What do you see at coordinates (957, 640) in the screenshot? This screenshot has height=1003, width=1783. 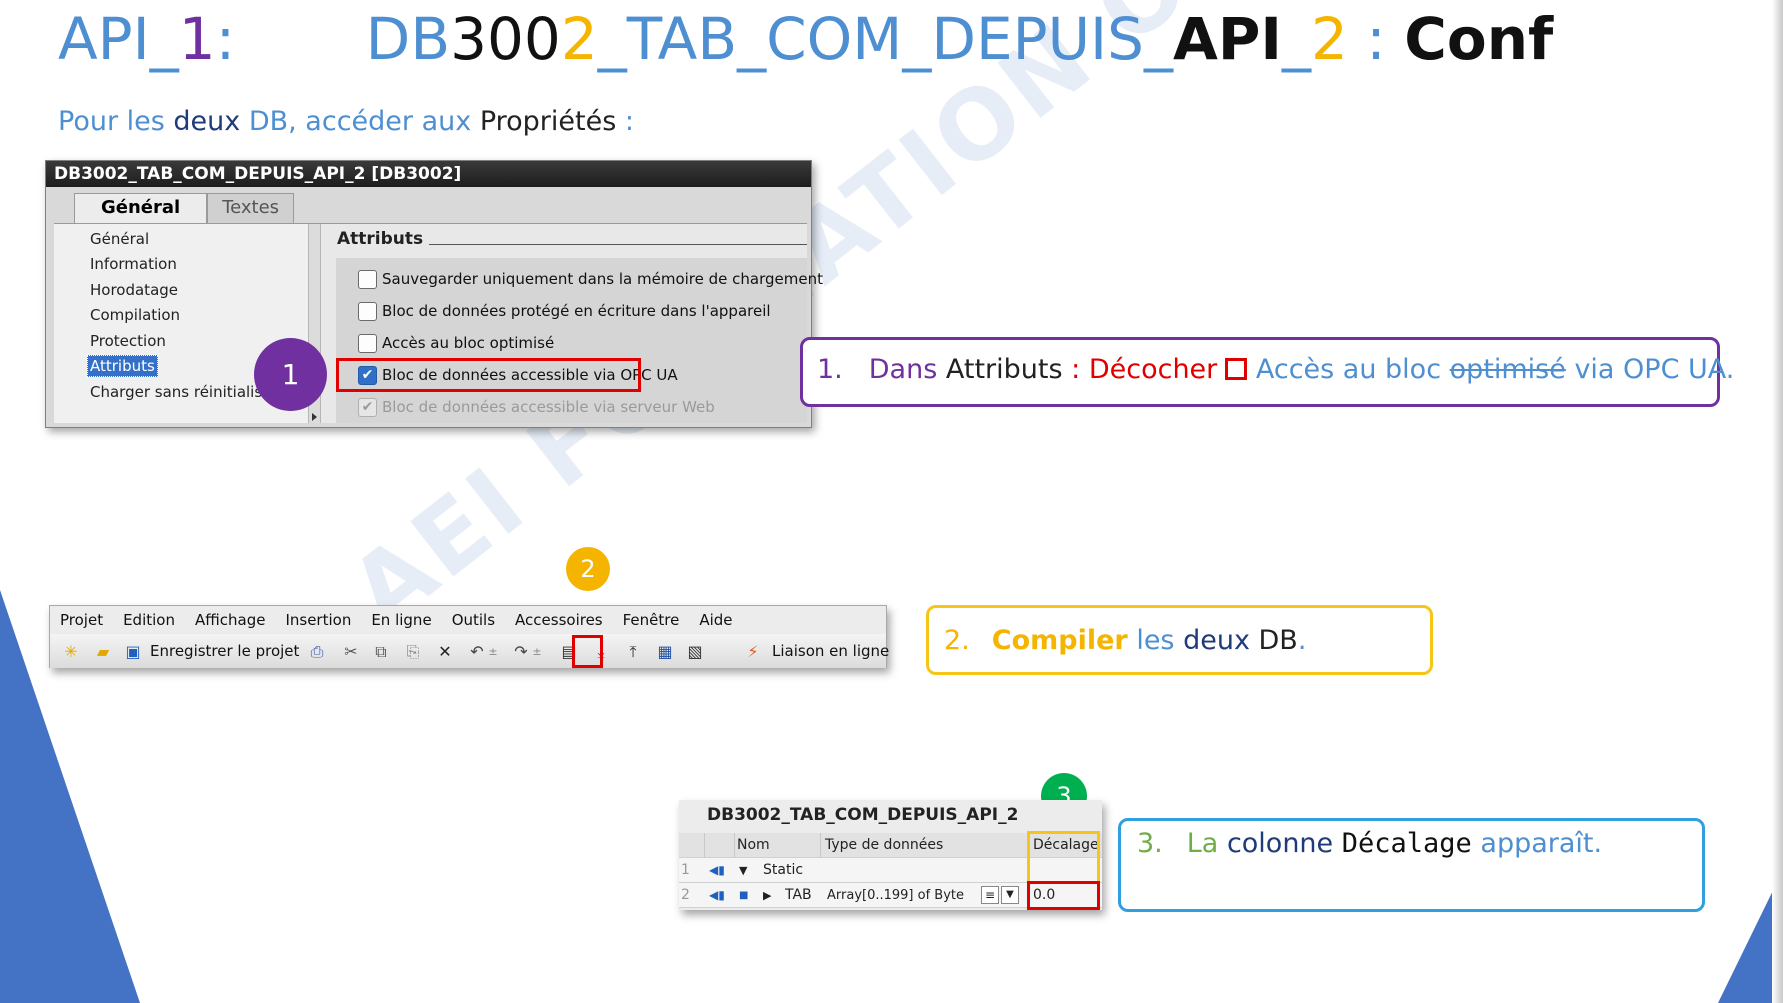 I see `callout-num: 2.` at bounding box center [957, 640].